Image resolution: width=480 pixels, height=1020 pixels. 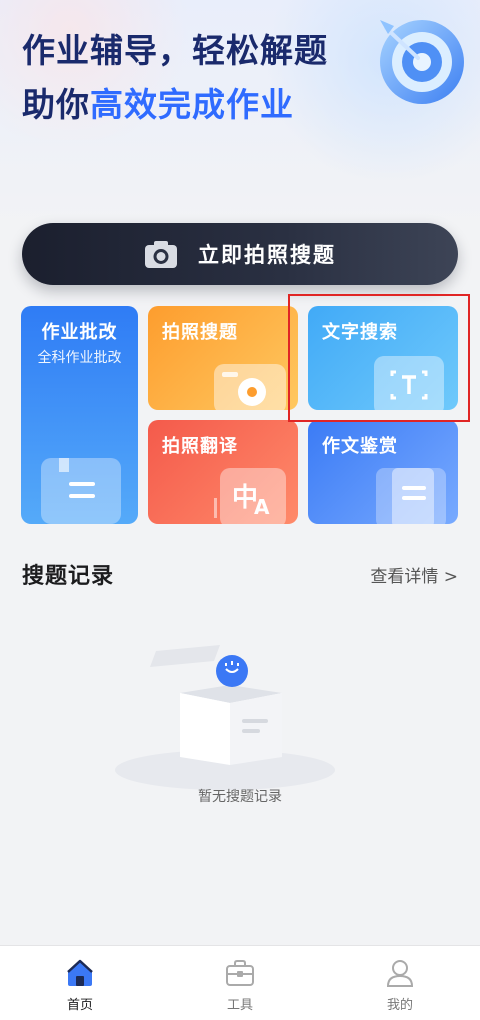 I want to click on card-homework-check-subtitle: 全科作业批改, so click(x=79, y=358).